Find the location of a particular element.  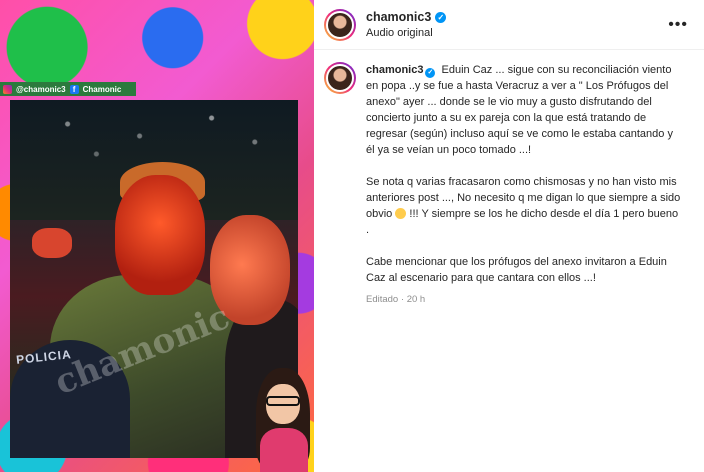

facebook-icon: f is located at coordinates (74, 89).